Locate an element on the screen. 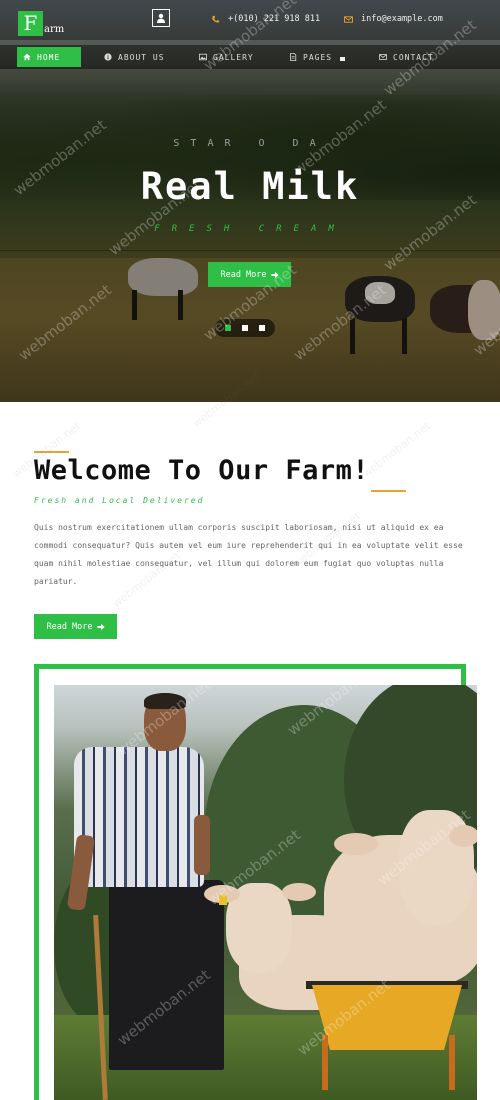  farmer-pants is located at coordinates (166, 975).